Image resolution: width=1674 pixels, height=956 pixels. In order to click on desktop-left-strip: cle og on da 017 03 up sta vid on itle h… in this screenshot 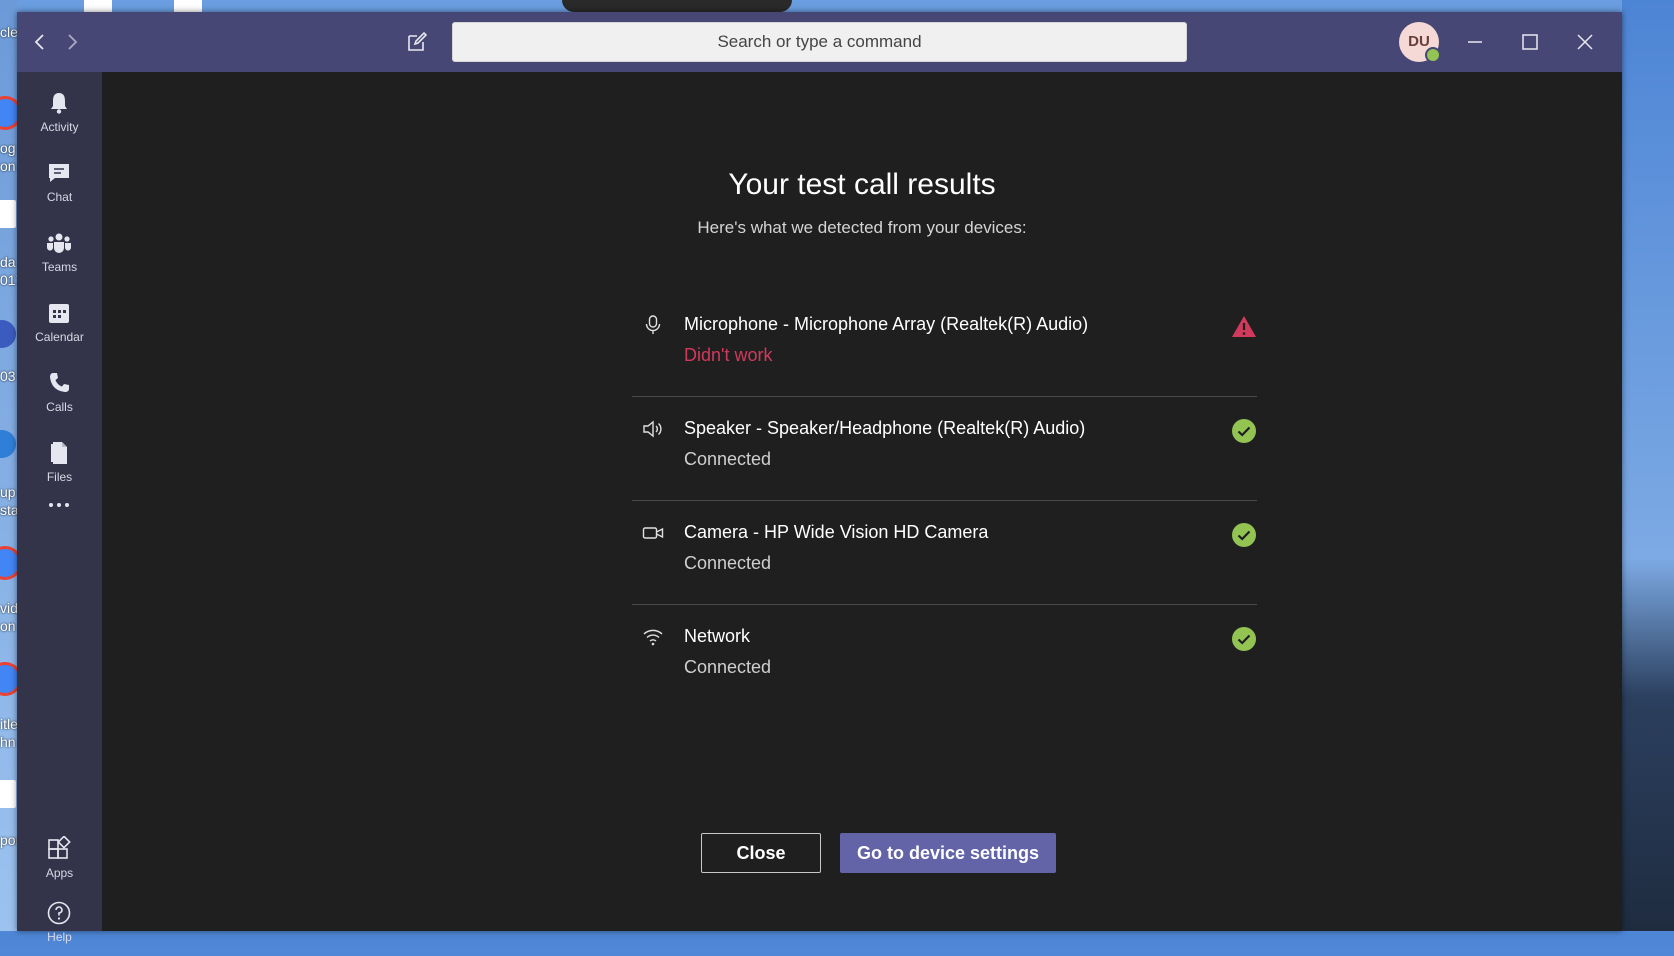, I will do `click(8, 465)`.